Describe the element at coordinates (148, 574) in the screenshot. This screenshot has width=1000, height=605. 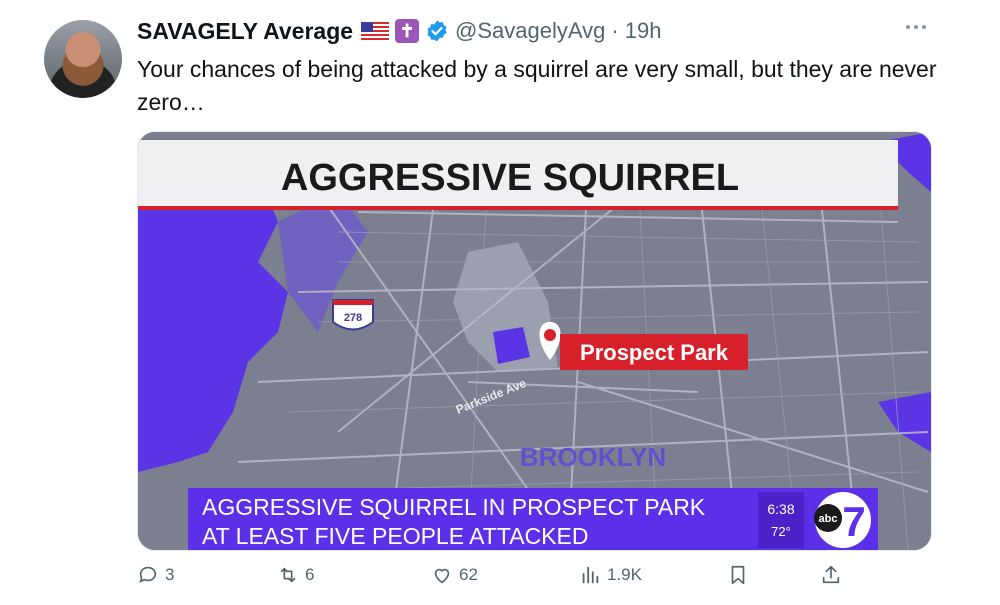
I see `reply-icon` at that location.